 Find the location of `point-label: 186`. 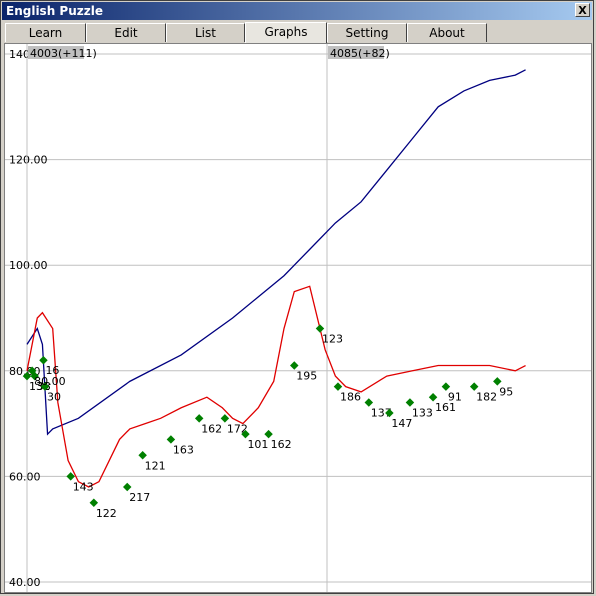

point-label: 186 is located at coordinates (350, 397).